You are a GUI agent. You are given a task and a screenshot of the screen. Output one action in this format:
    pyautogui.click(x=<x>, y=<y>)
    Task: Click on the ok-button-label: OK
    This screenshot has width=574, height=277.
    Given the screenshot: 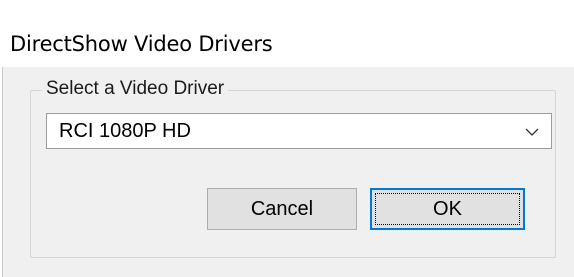 What is the action you would take?
    pyautogui.click(x=447, y=209)
    